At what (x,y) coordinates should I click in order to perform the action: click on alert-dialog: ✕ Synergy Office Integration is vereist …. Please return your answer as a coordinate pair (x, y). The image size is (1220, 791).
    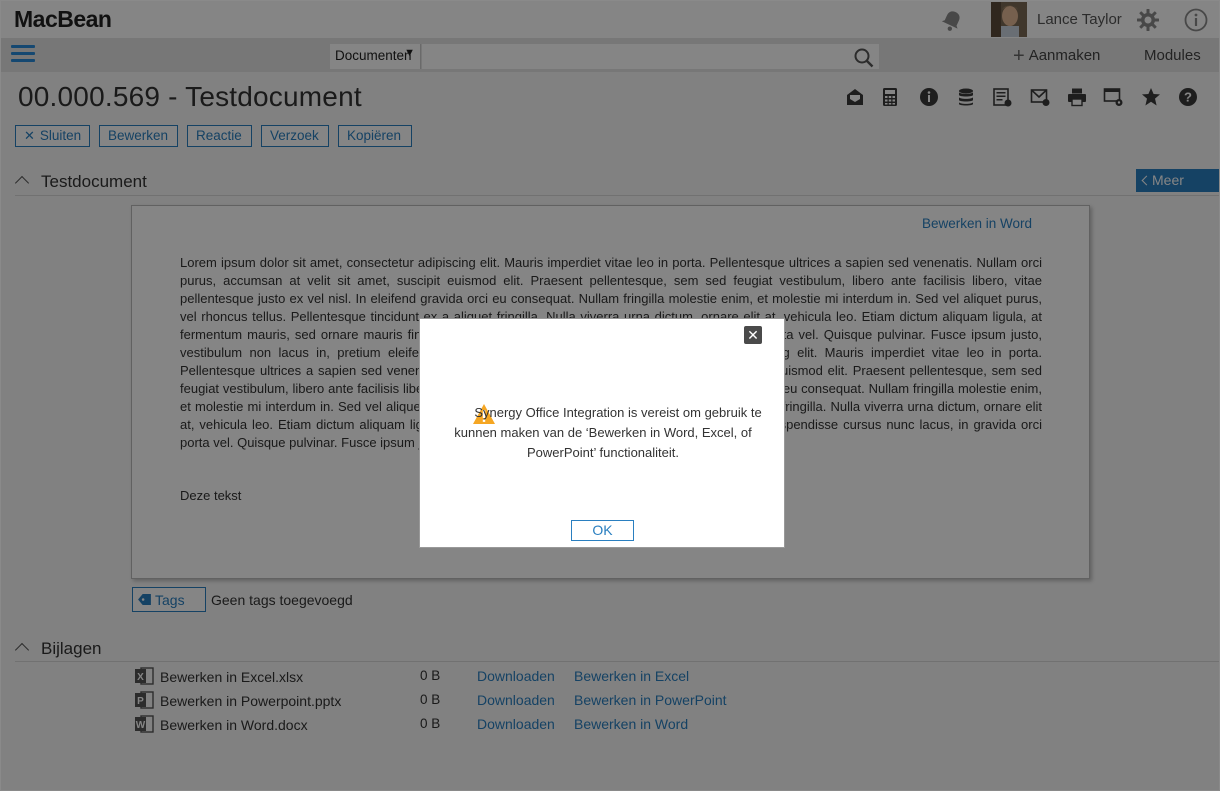
    Looking at the image, I should click on (602, 433).